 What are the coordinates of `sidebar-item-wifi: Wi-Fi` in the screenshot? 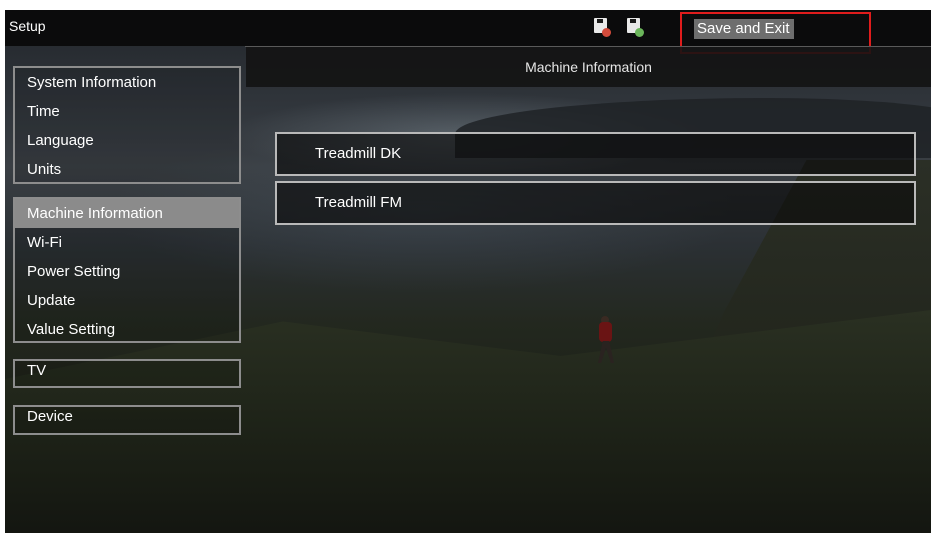 It's located at (127, 242).